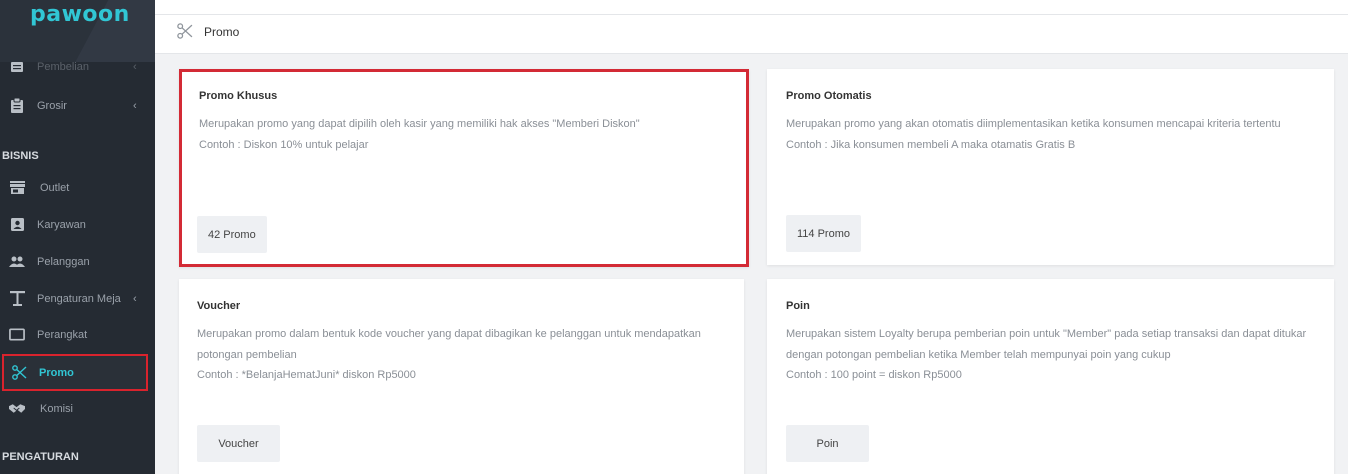 The image size is (1348, 474). I want to click on list-icon, so click(17, 67).